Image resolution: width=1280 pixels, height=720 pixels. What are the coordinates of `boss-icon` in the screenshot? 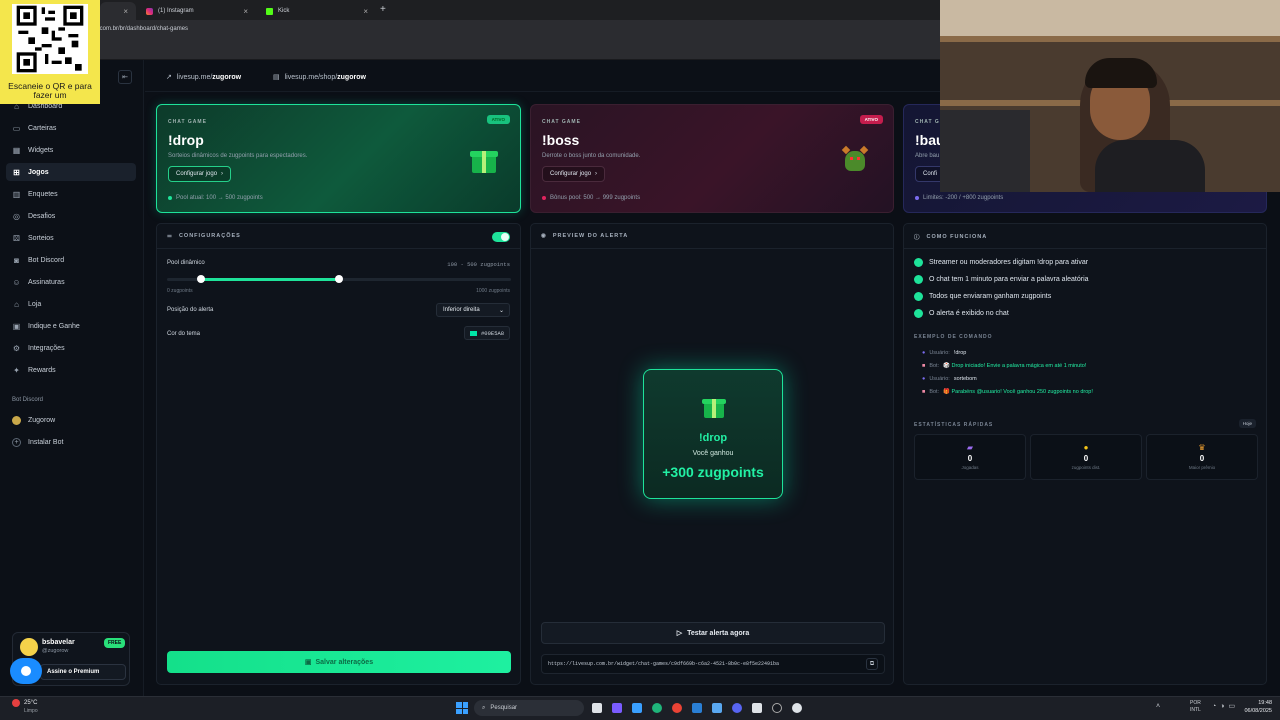 It's located at (855, 160).